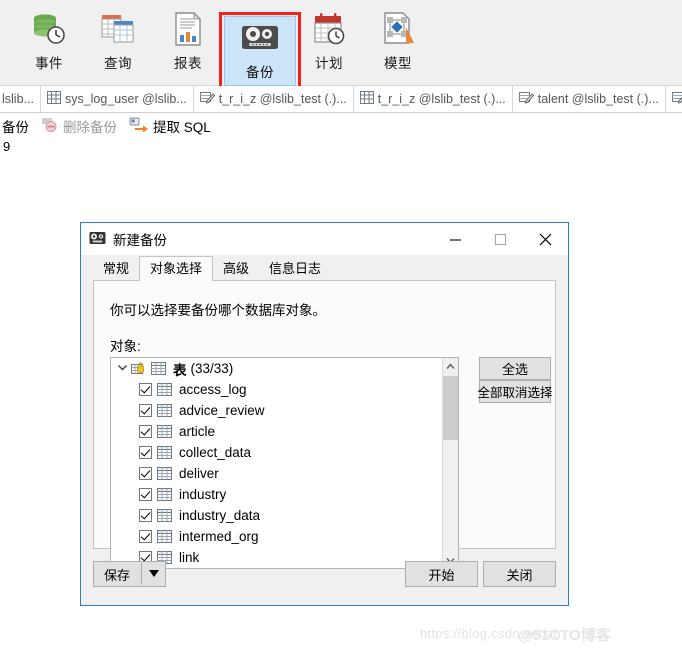 The image size is (682, 651). What do you see at coordinates (116, 269) in the screenshot?
I see `tab-general: 常规` at bounding box center [116, 269].